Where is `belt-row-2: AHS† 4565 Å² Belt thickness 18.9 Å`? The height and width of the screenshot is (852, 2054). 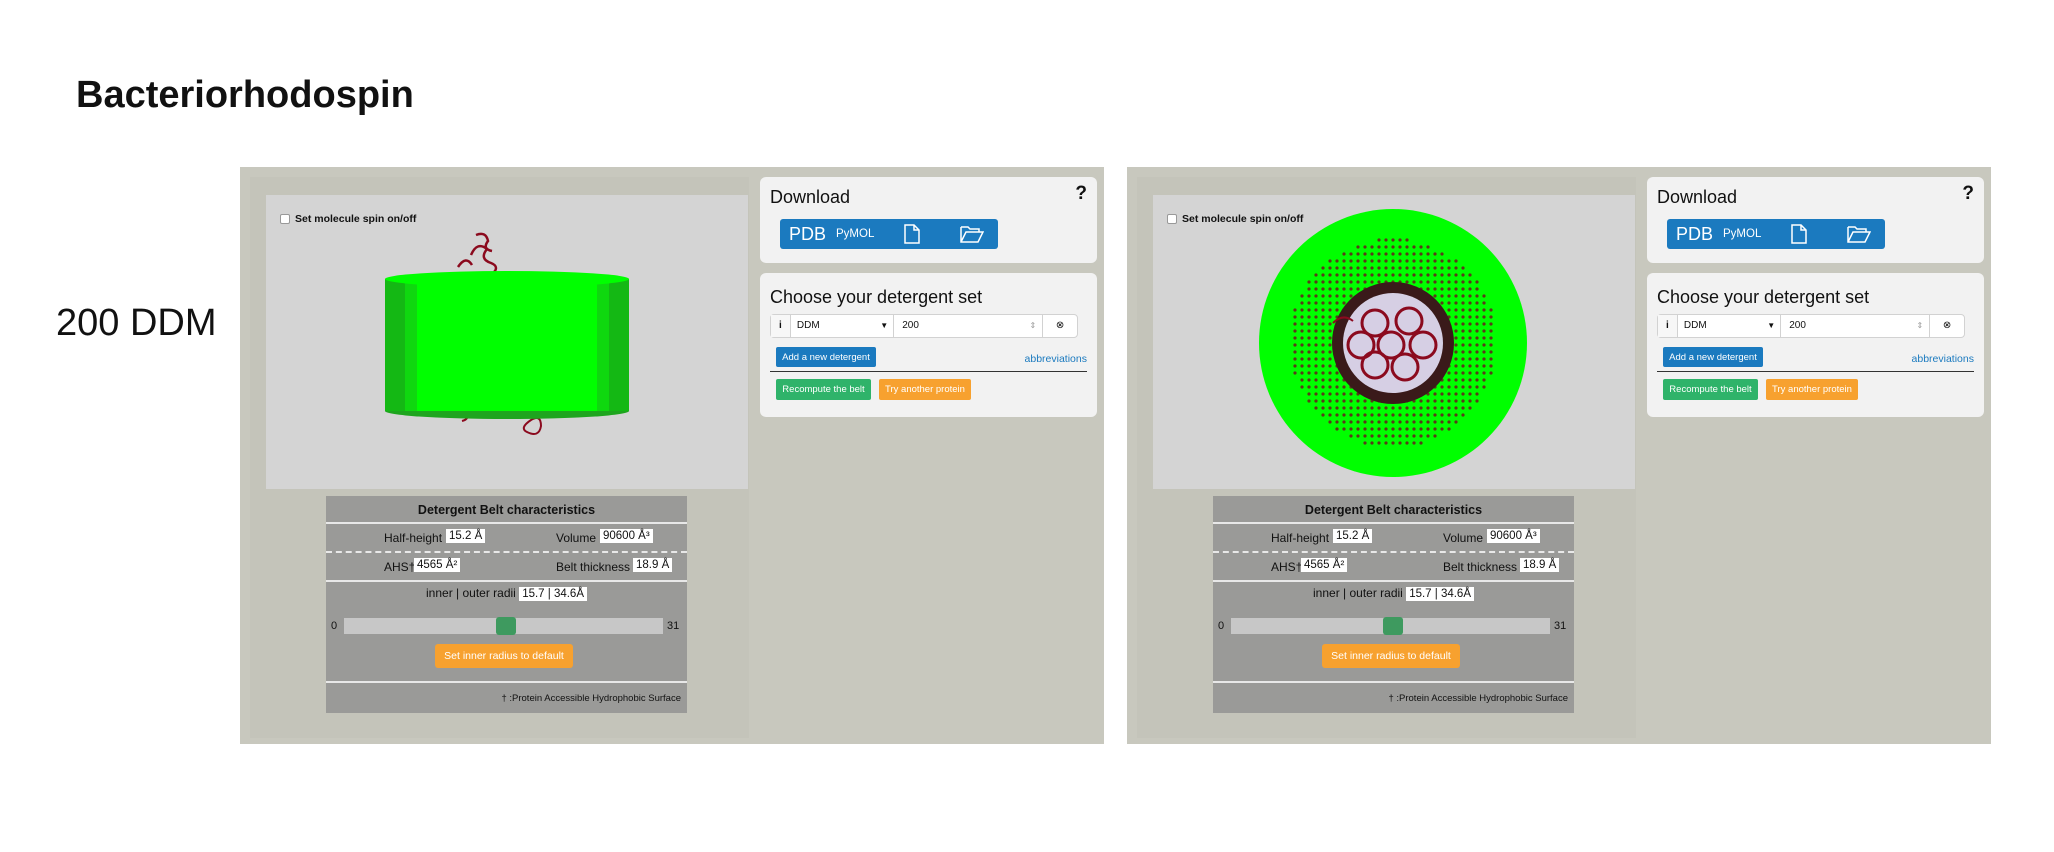
belt-row-2: AHS† 4565 Å² Belt thickness 18.9 Å is located at coordinates (506, 567).